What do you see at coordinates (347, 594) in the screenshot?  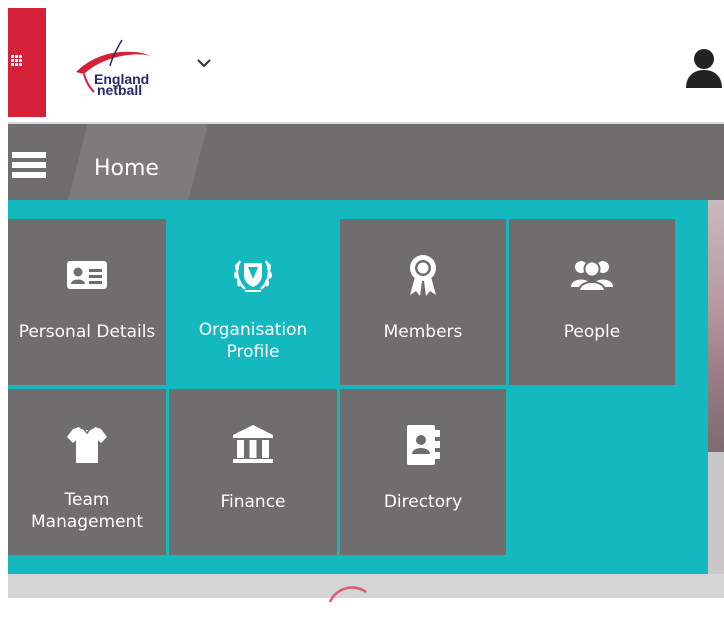 I see `loading-spinner-icon` at bounding box center [347, 594].